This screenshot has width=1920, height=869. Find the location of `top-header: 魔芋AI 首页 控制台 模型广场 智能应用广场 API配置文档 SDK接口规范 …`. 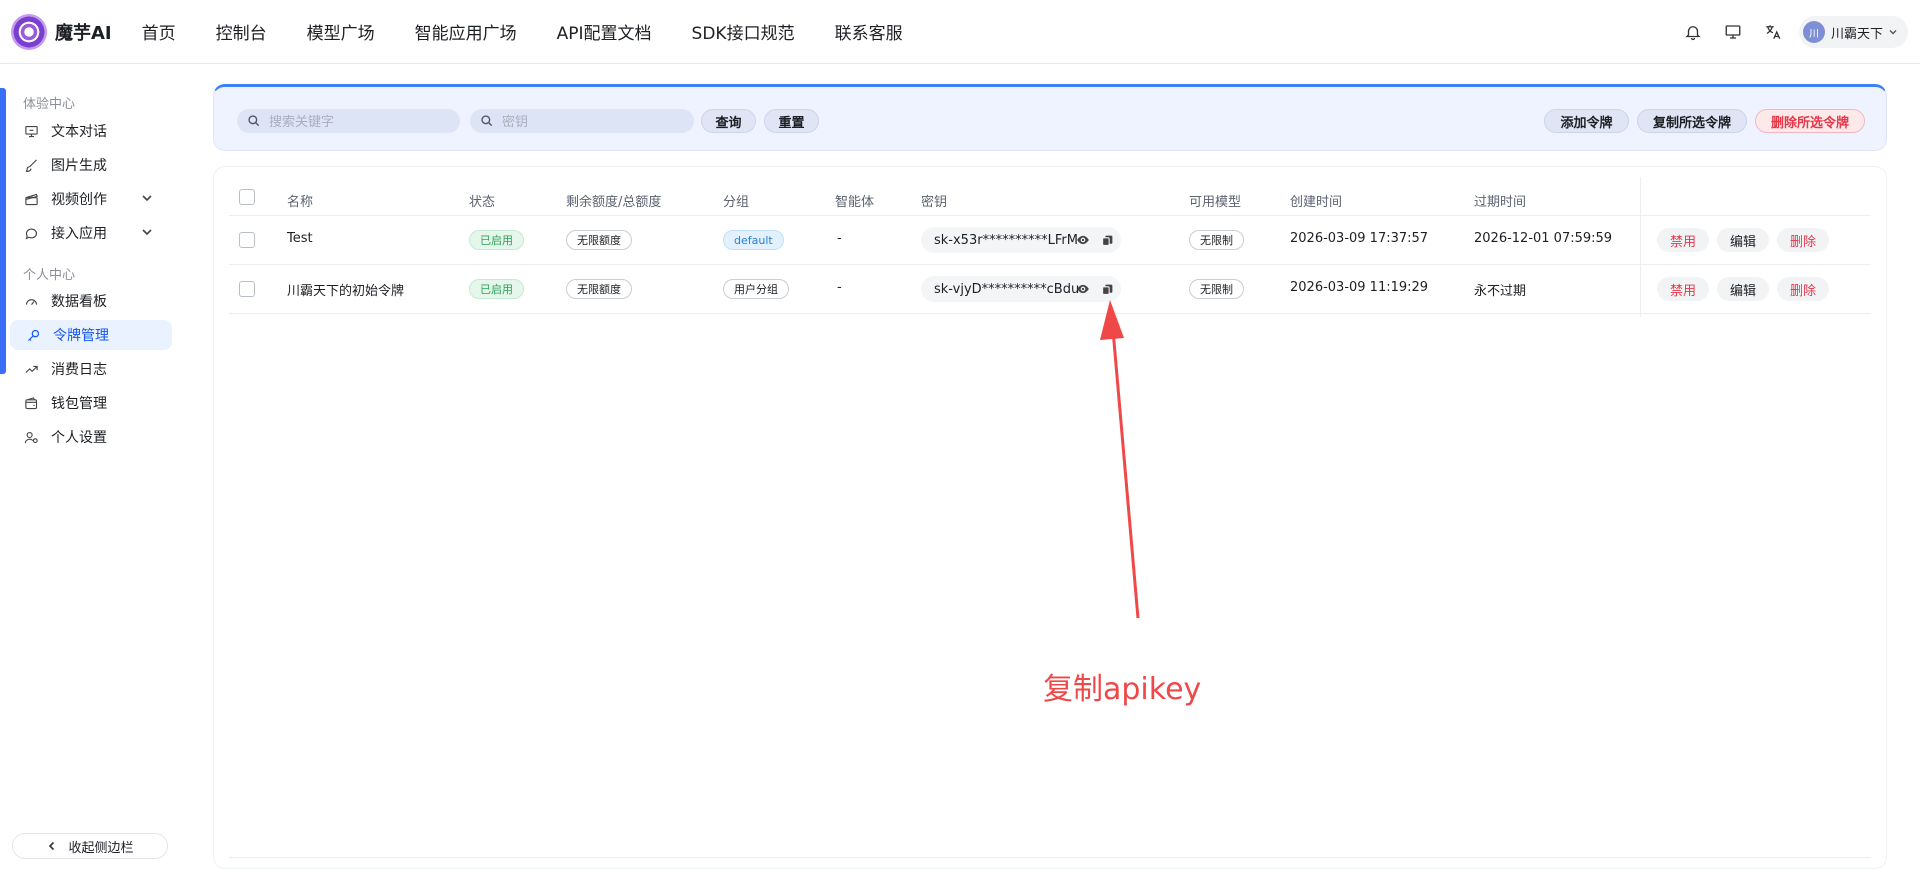

top-header: 魔芋AI 首页 控制台 模型广场 智能应用广场 API配置文档 SDK接口规范 … is located at coordinates (960, 32).